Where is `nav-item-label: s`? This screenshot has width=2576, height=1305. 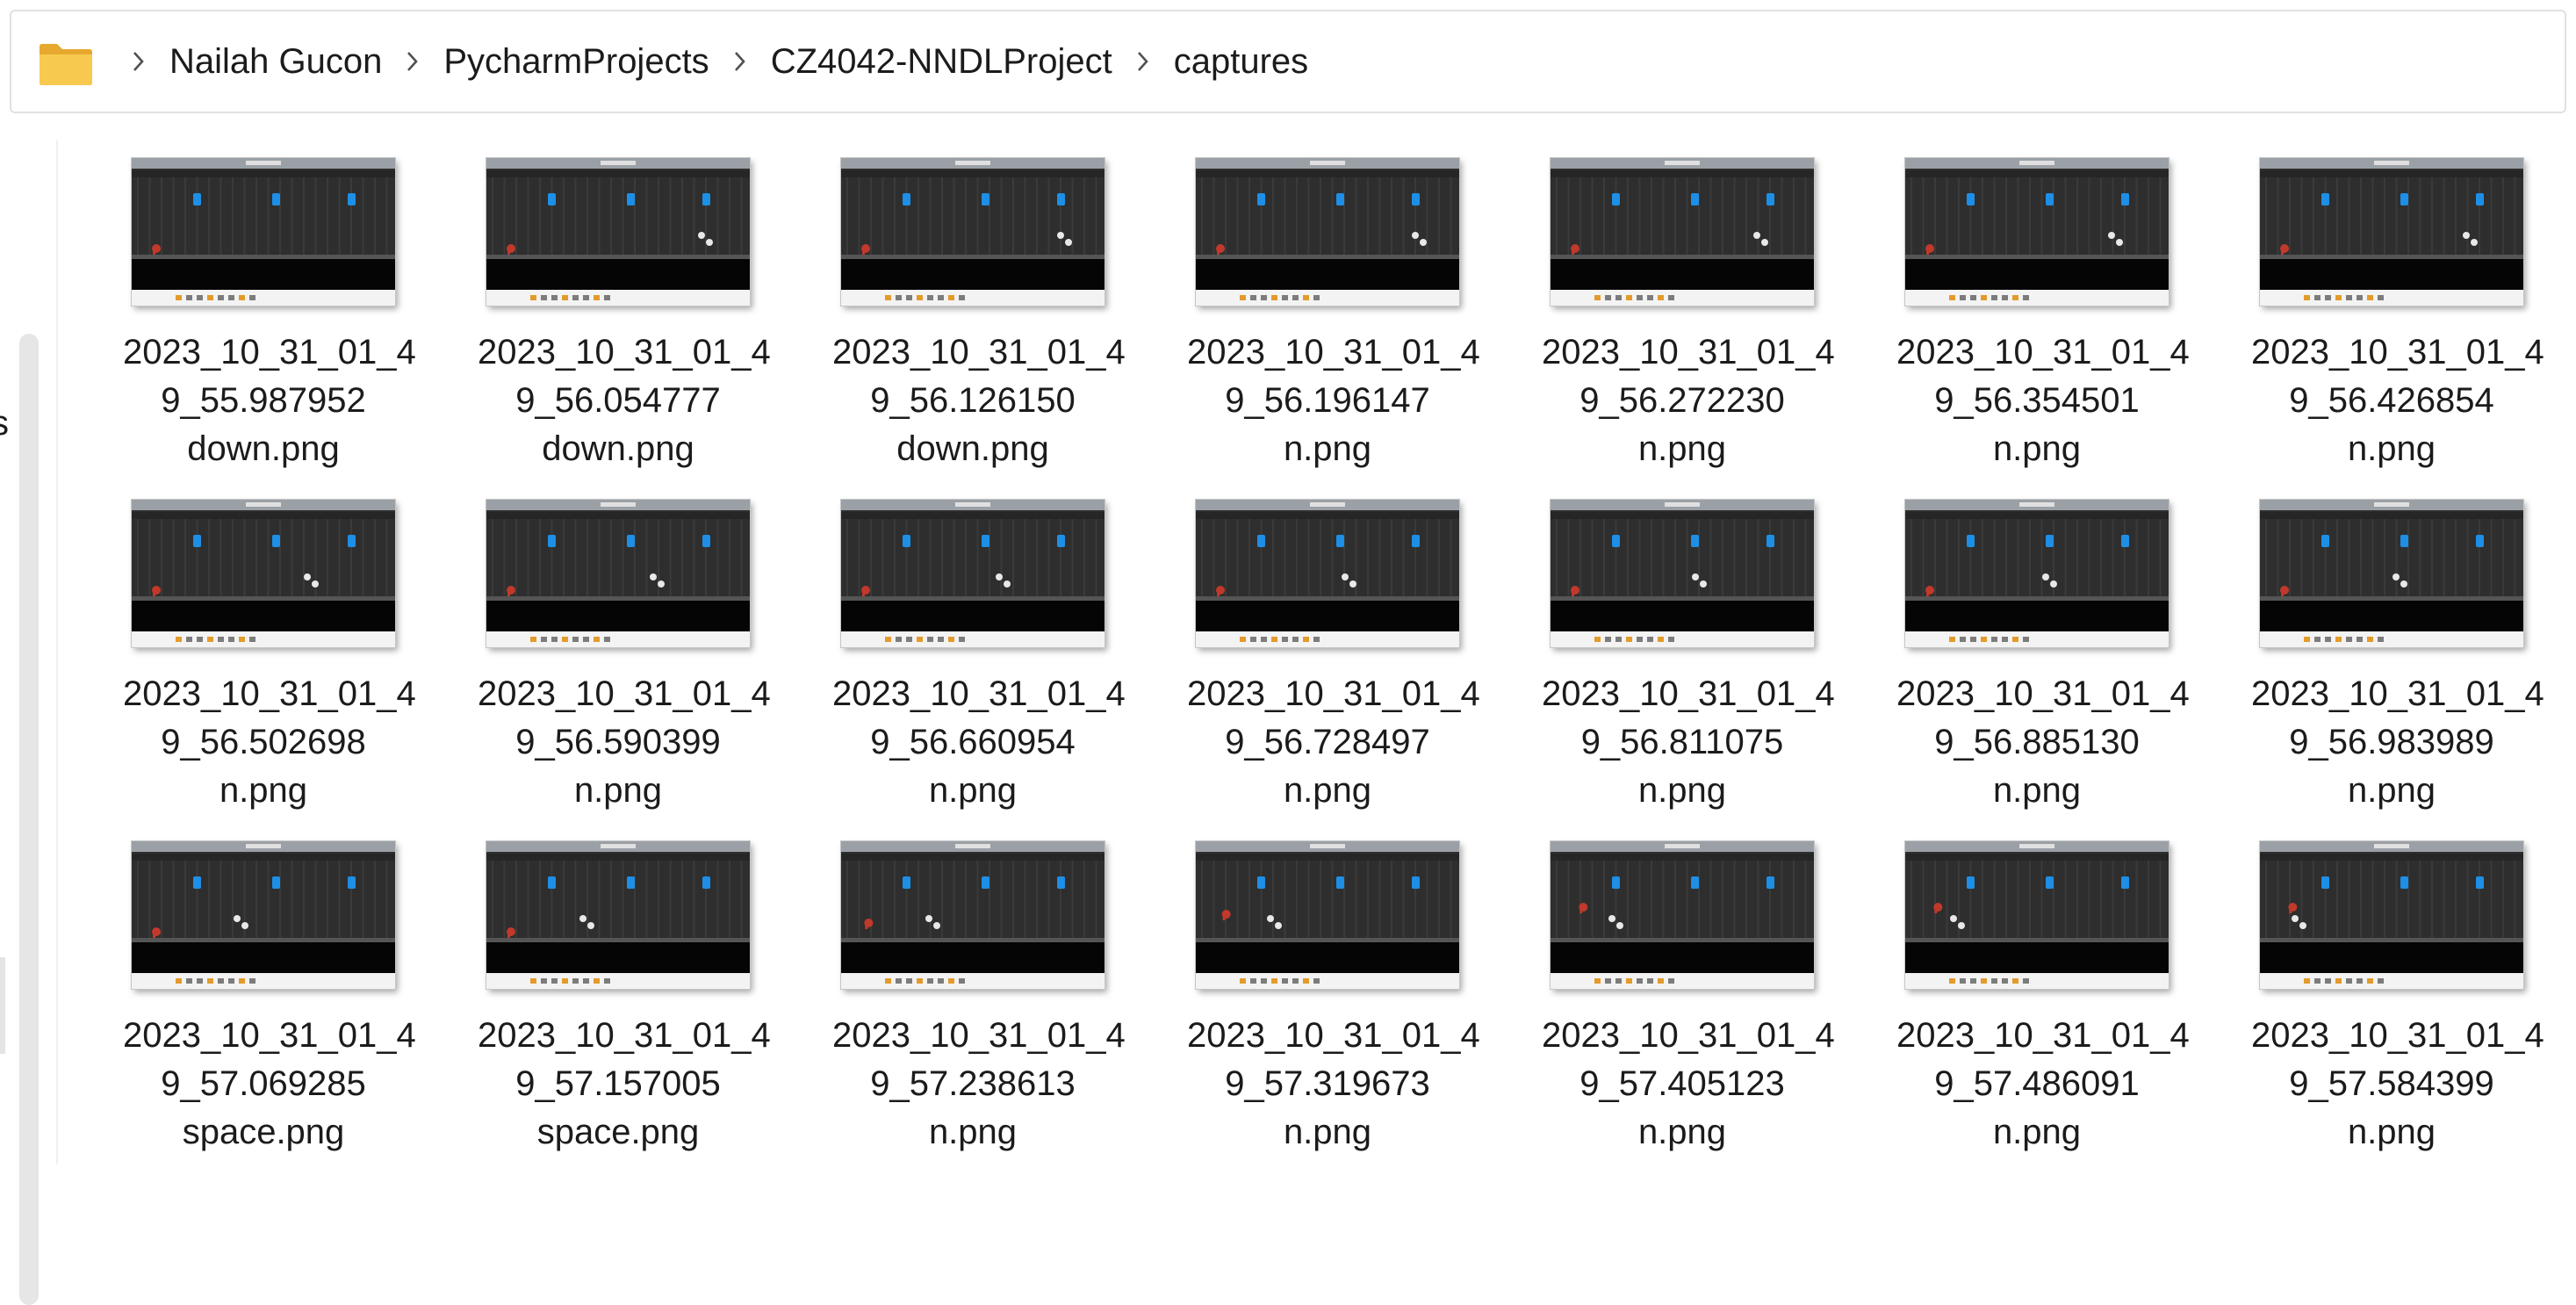 nav-item-label: s is located at coordinates (4, 424).